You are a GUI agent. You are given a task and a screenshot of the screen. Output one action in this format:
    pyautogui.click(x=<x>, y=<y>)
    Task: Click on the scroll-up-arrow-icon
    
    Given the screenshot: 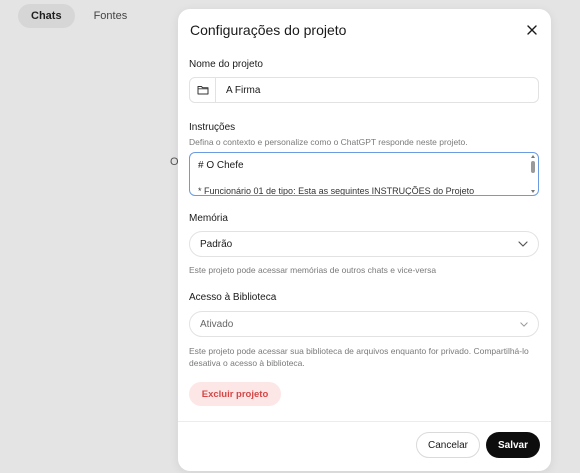 What is the action you would take?
    pyautogui.click(x=533, y=156)
    